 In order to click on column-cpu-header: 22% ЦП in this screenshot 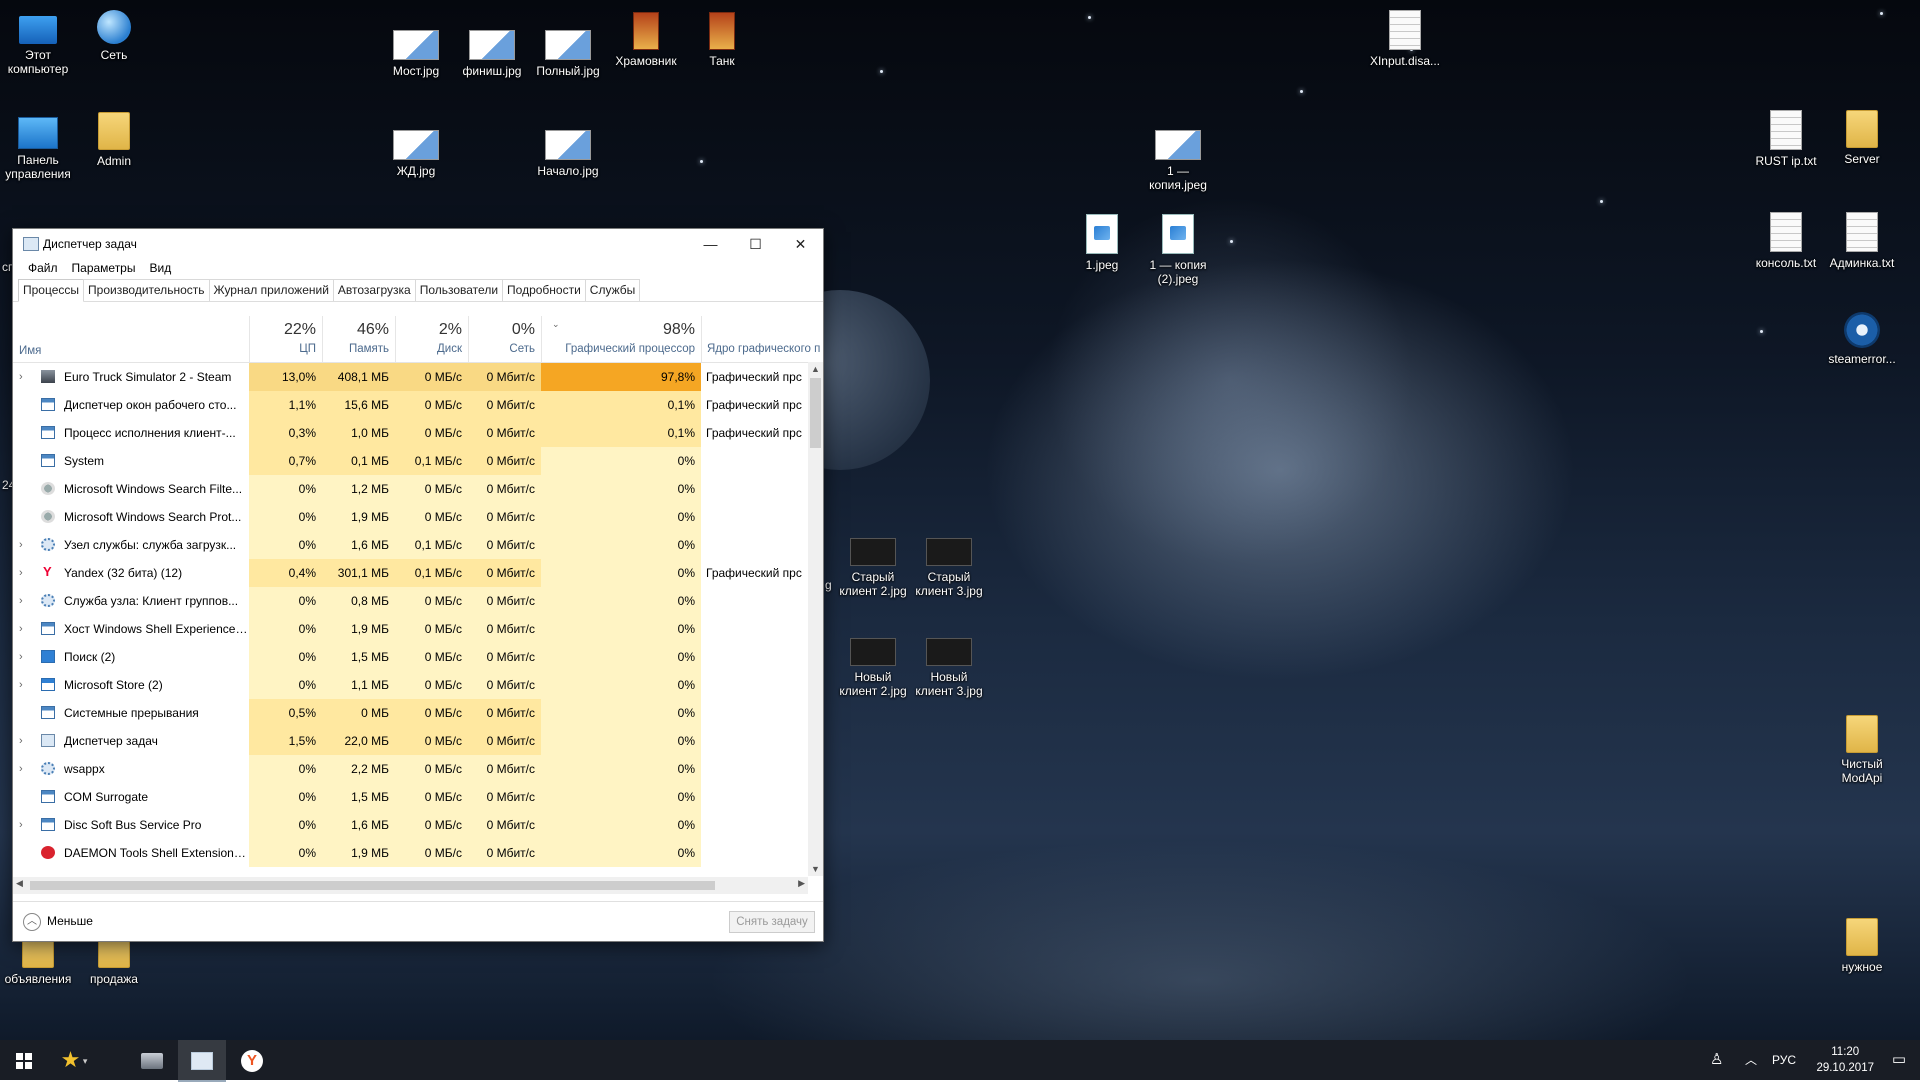, I will do `click(285, 339)`.